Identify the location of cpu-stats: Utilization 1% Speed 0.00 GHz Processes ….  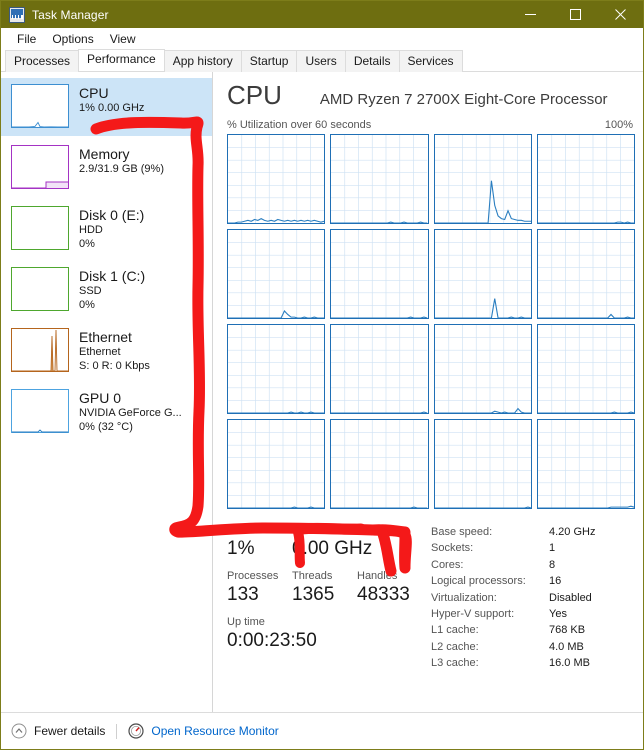
(431, 597).